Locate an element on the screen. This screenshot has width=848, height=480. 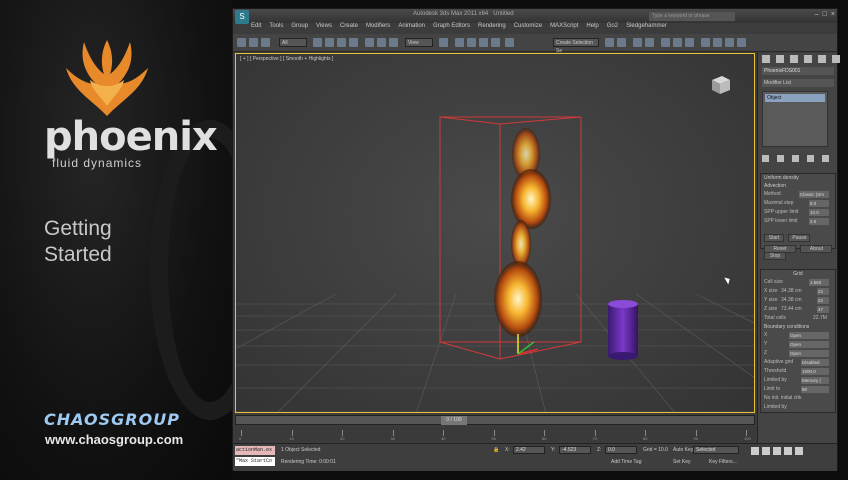
select-by-name-icon is located at coordinates (329, 42).